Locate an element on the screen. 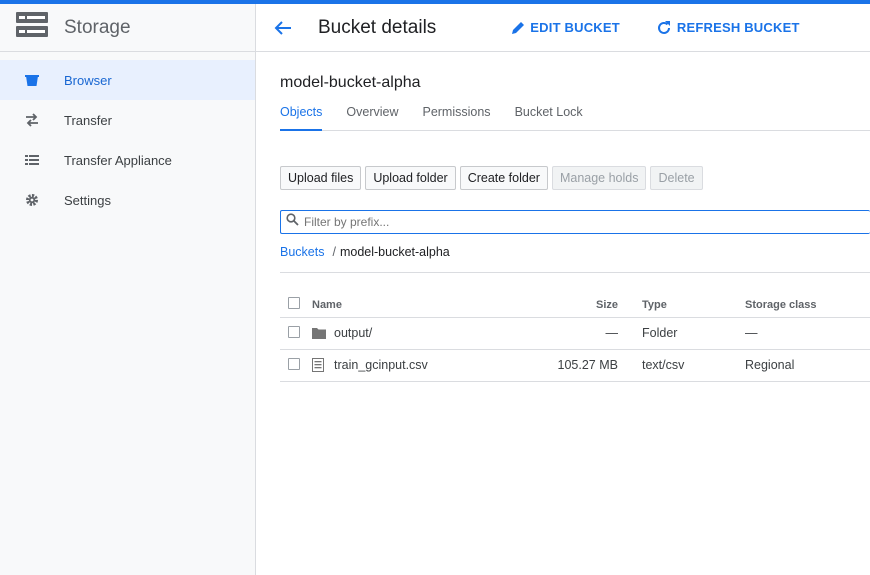 The height and width of the screenshot is (575, 870). edit-bucket-label: EDIT BUCKET is located at coordinates (575, 27).